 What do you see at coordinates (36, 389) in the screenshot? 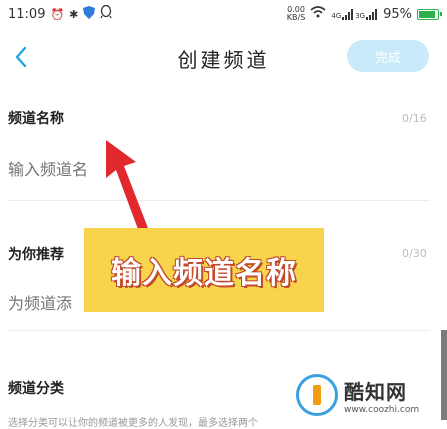
I see `category-label: 频道分类` at bounding box center [36, 389].